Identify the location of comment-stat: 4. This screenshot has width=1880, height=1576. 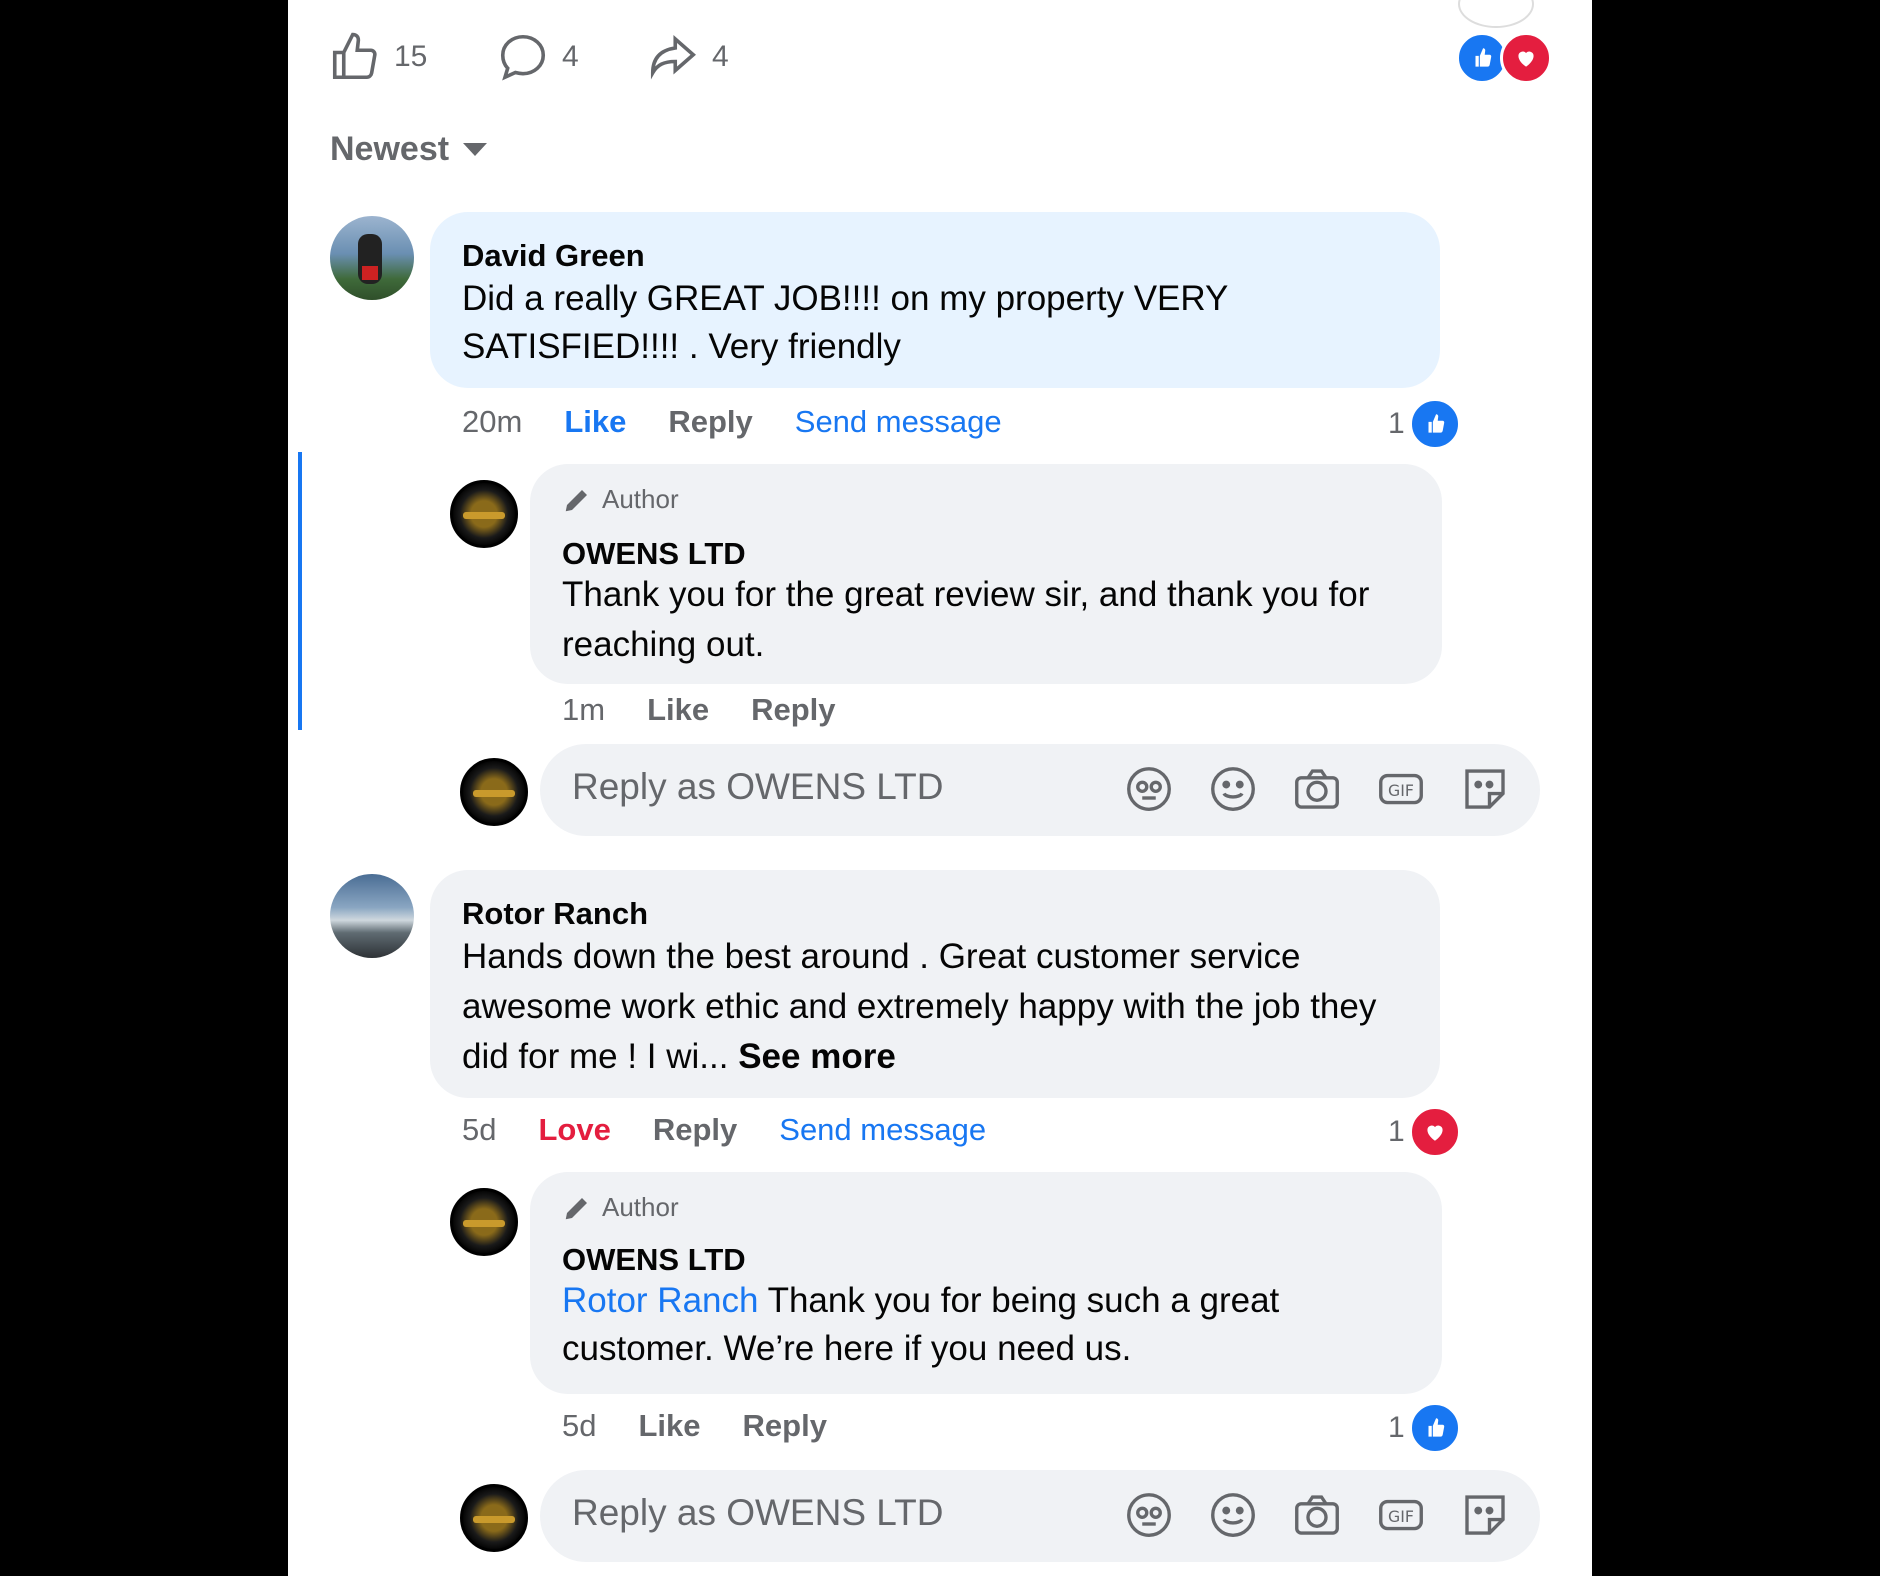
(537, 57).